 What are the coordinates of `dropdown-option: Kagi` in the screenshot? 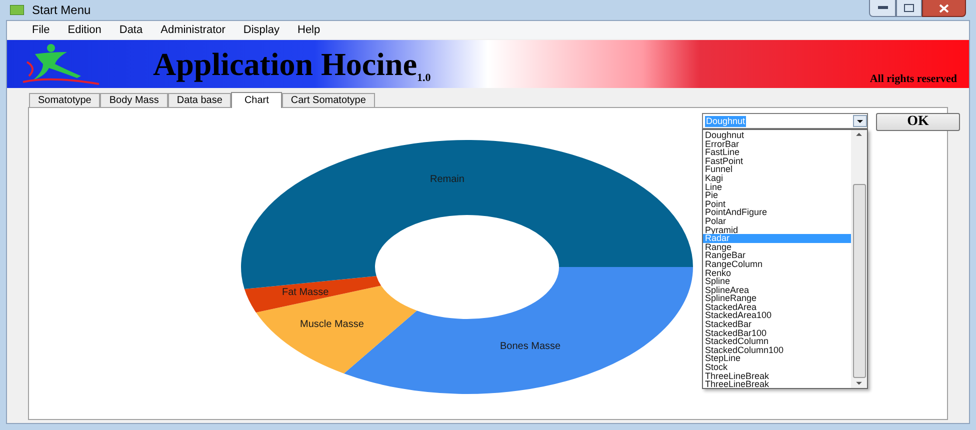 It's located at (777, 178).